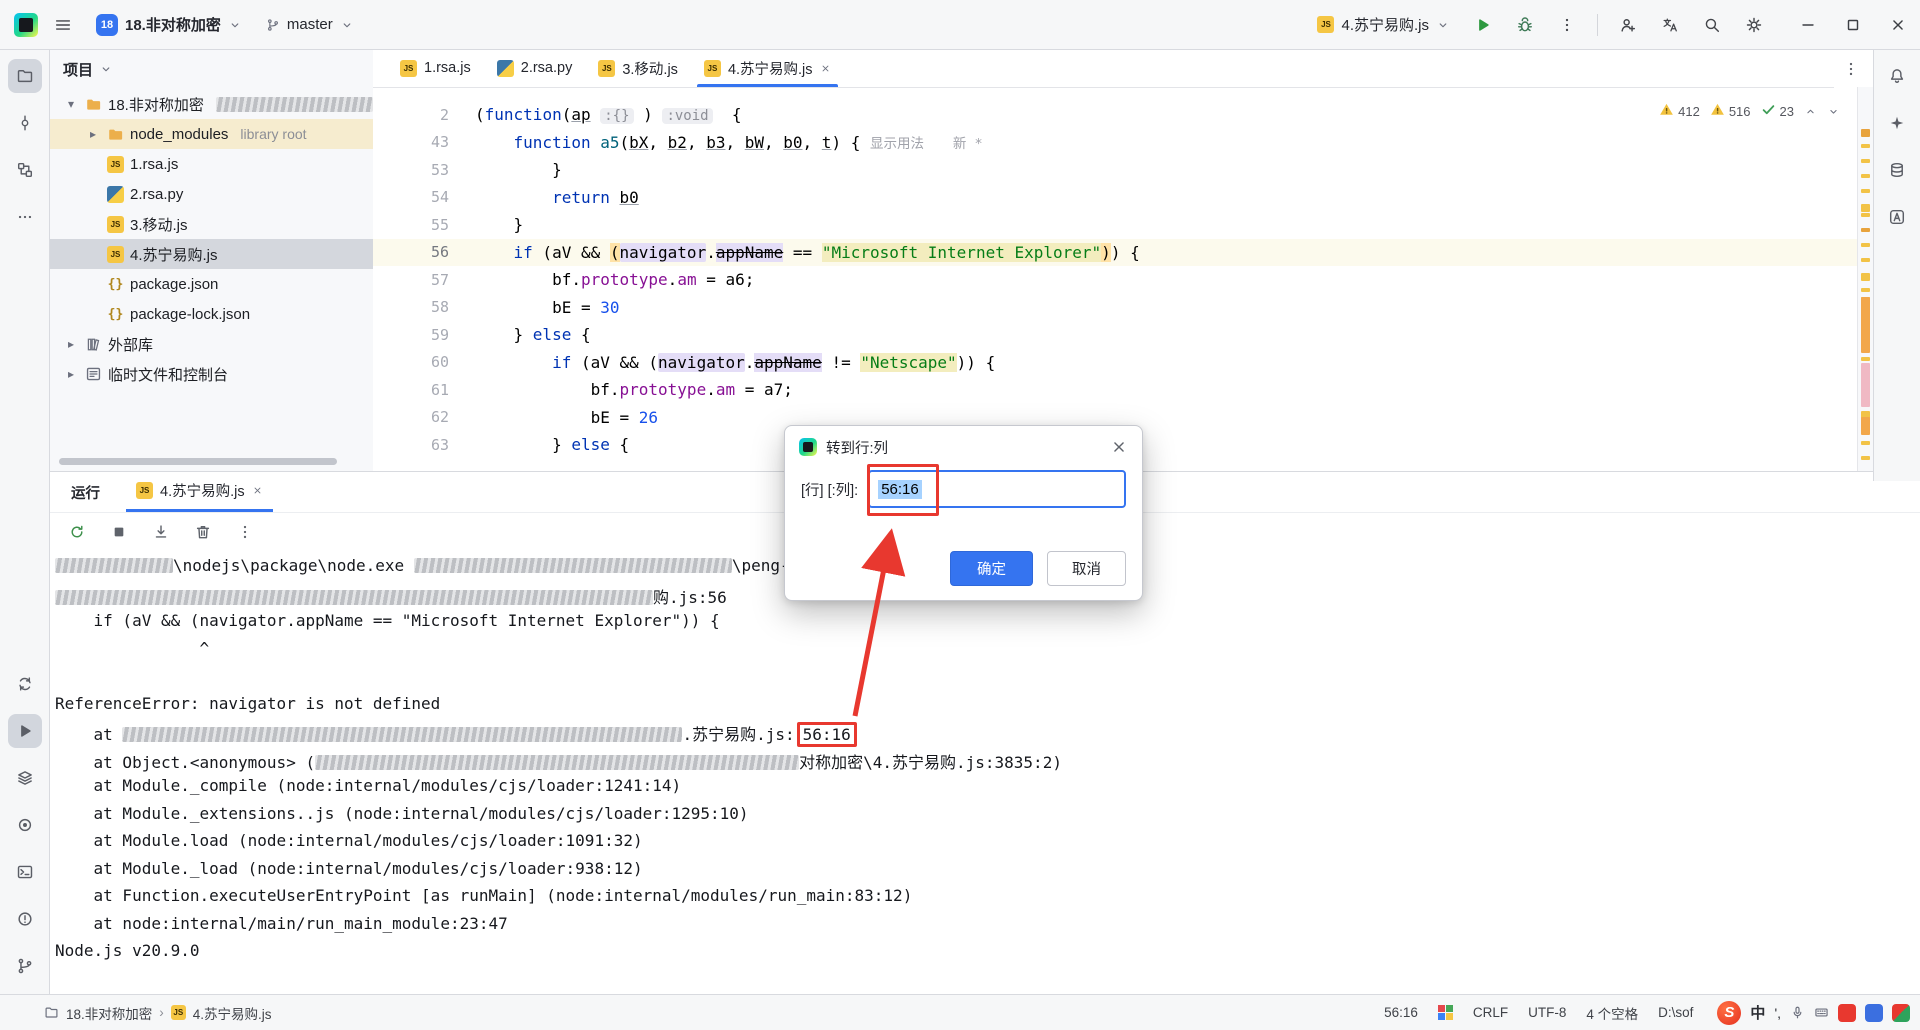 Image resolution: width=1920 pixels, height=1030 pixels. I want to click on terminal-tool-icon, so click(25, 872).